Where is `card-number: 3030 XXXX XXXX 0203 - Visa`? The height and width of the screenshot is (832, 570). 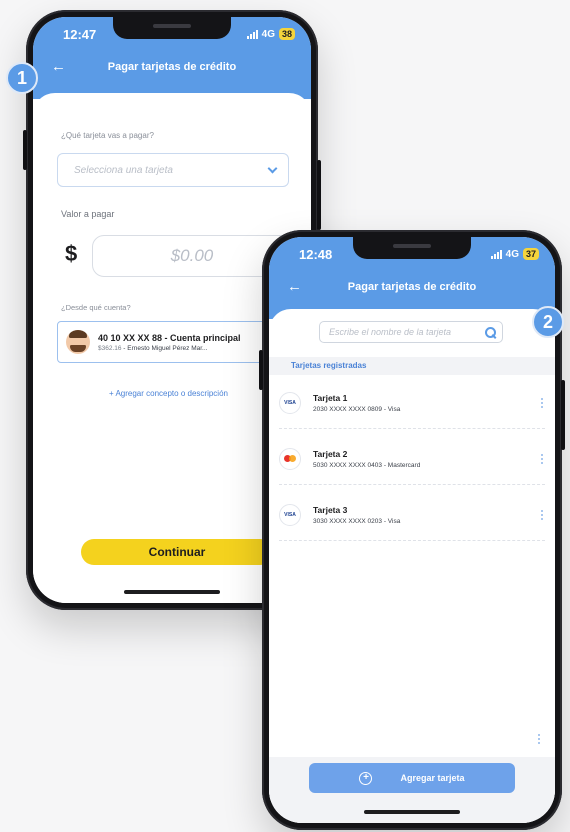
card-number: 3030 XXXX XXXX 0203 - Visa is located at coordinates (357, 521).